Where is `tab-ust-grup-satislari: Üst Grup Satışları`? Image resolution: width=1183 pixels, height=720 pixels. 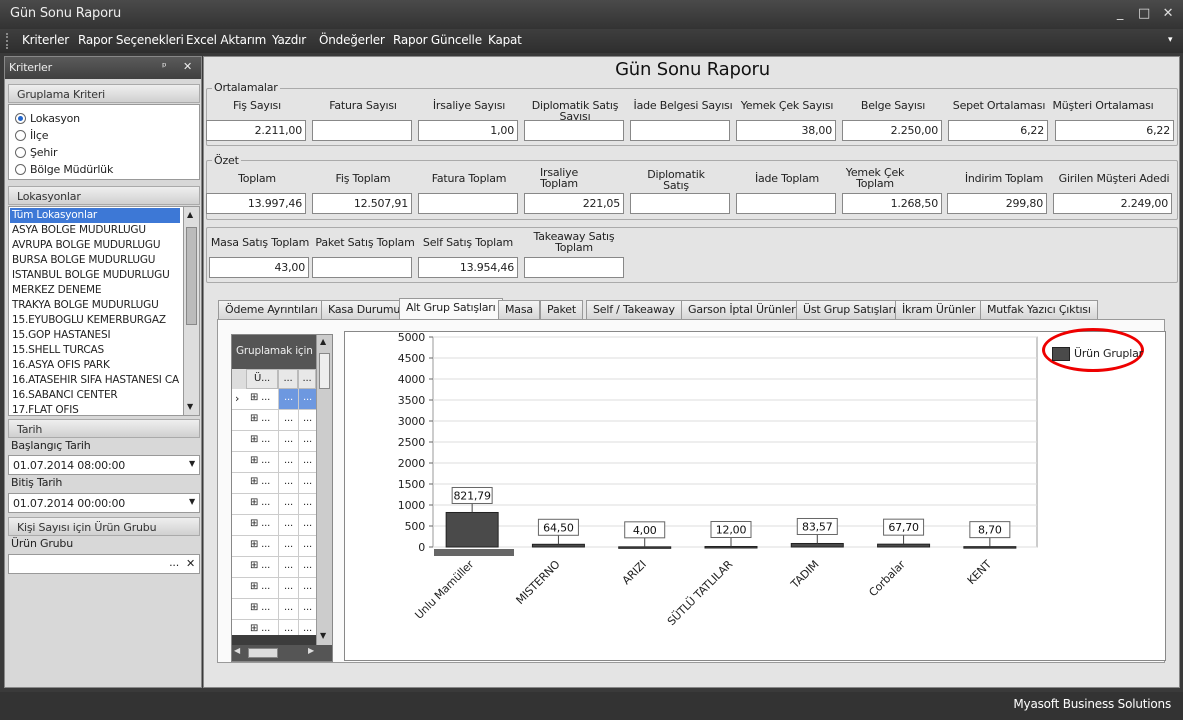
tab-ust-grup-satislari: Üst Grup Satışları is located at coordinates (849, 309).